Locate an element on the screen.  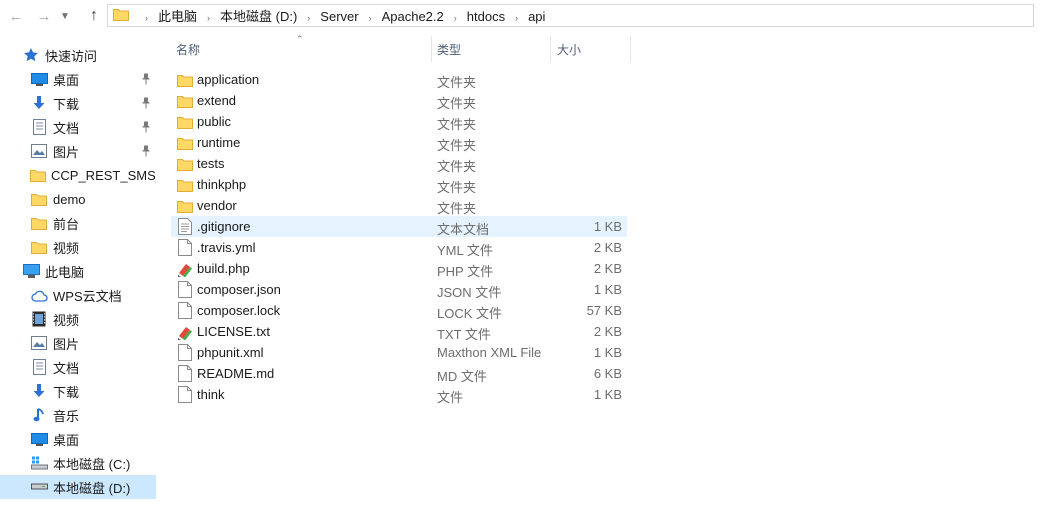
up-arrow-icon: ↑ is located at coordinates (94, 16).